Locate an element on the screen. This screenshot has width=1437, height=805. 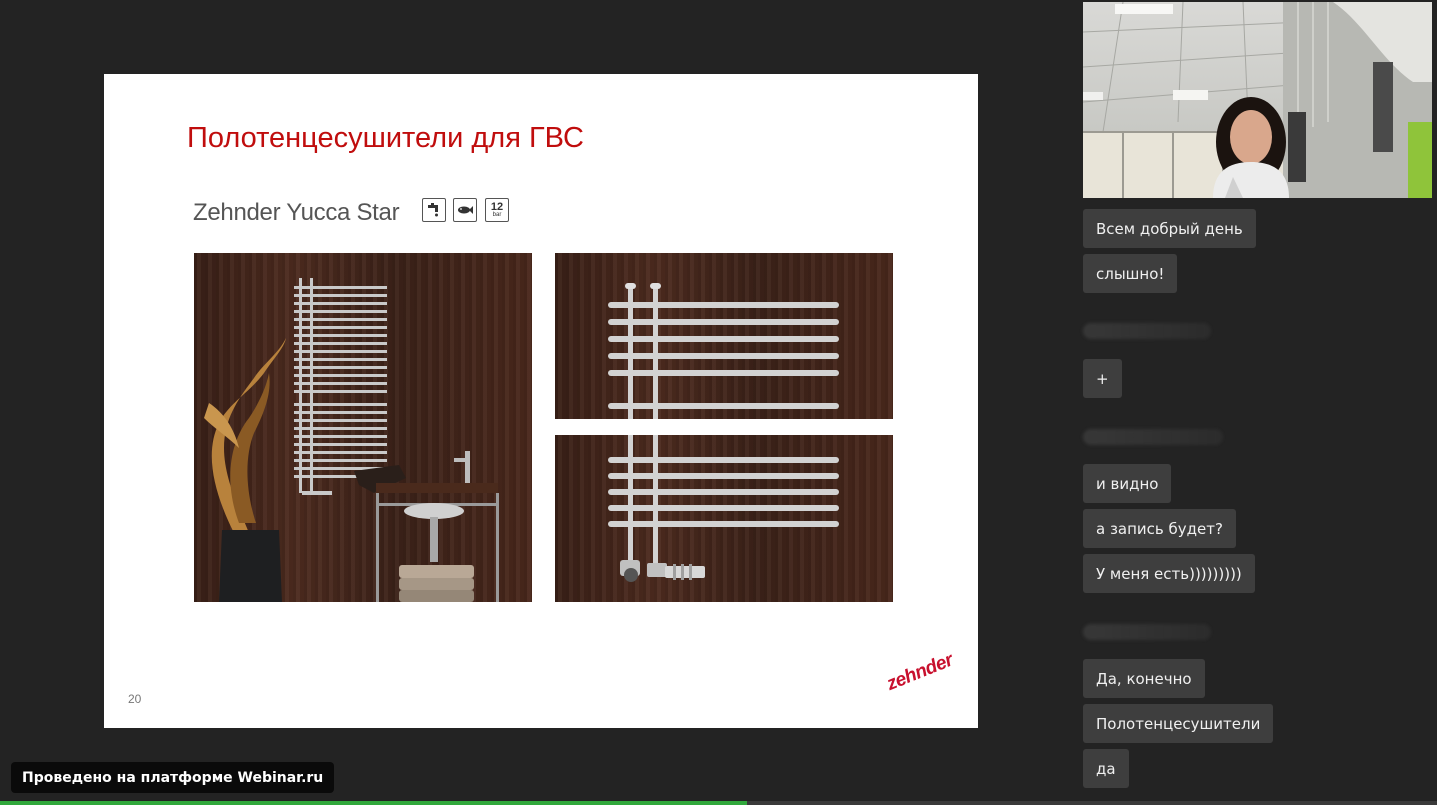
playback-progress-bar is located at coordinates (718, 803).